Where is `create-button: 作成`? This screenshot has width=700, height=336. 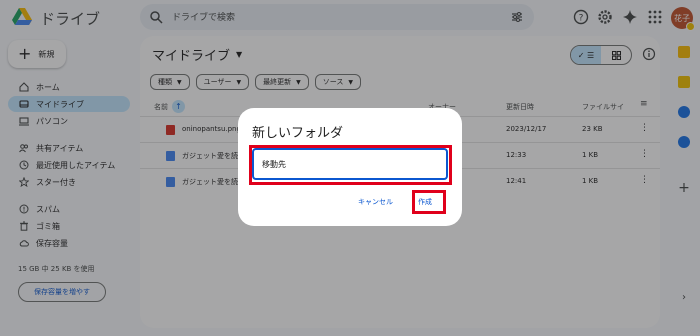 create-button: 作成 is located at coordinates (425, 202).